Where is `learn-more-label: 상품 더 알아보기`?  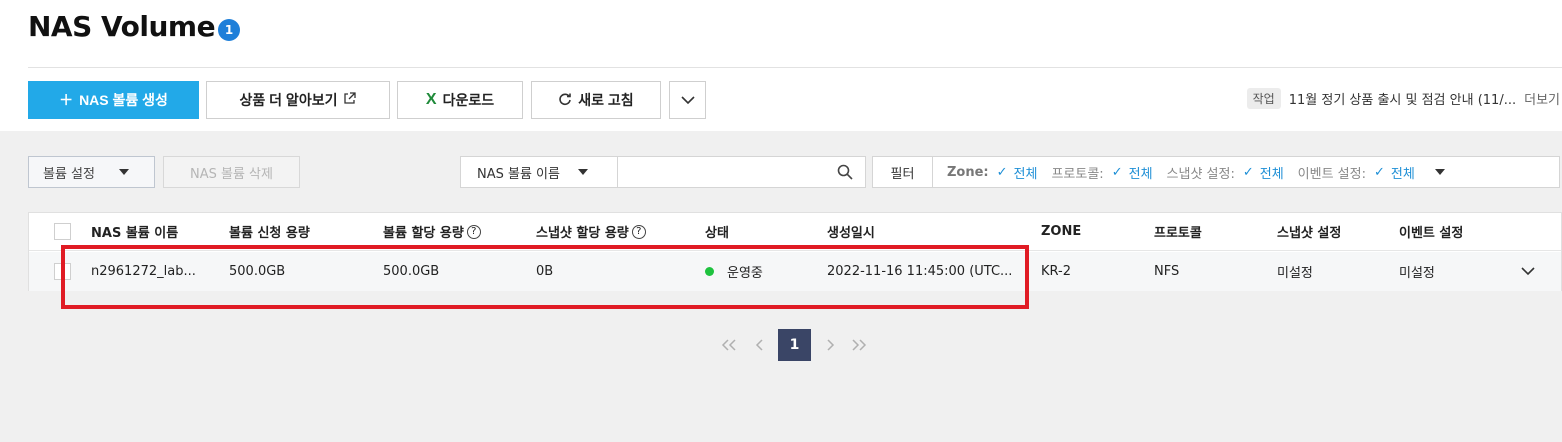 learn-more-label: 상품 더 알아보기 is located at coordinates (288, 100).